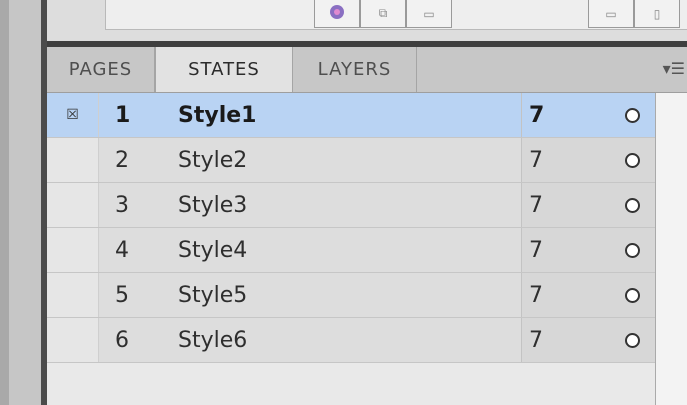  Describe the element at coordinates (671, 249) in the screenshot. I see `panel-right-edge` at that location.